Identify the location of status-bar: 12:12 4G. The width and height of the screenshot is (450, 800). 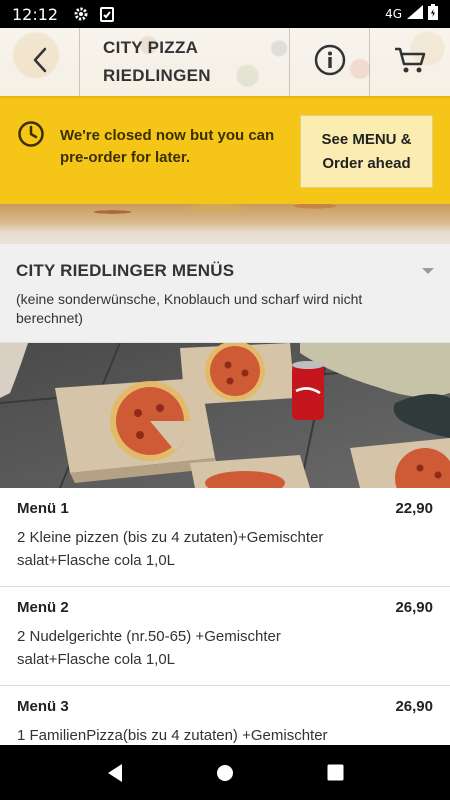
(225, 14).